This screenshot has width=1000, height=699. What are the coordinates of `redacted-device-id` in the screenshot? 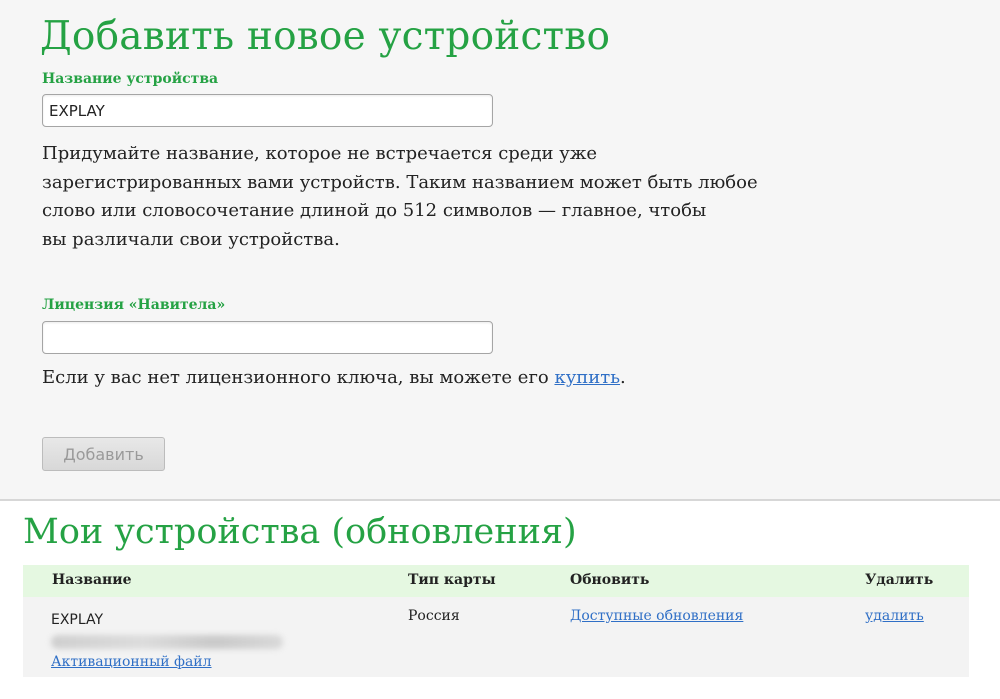 It's located at (167, 642).